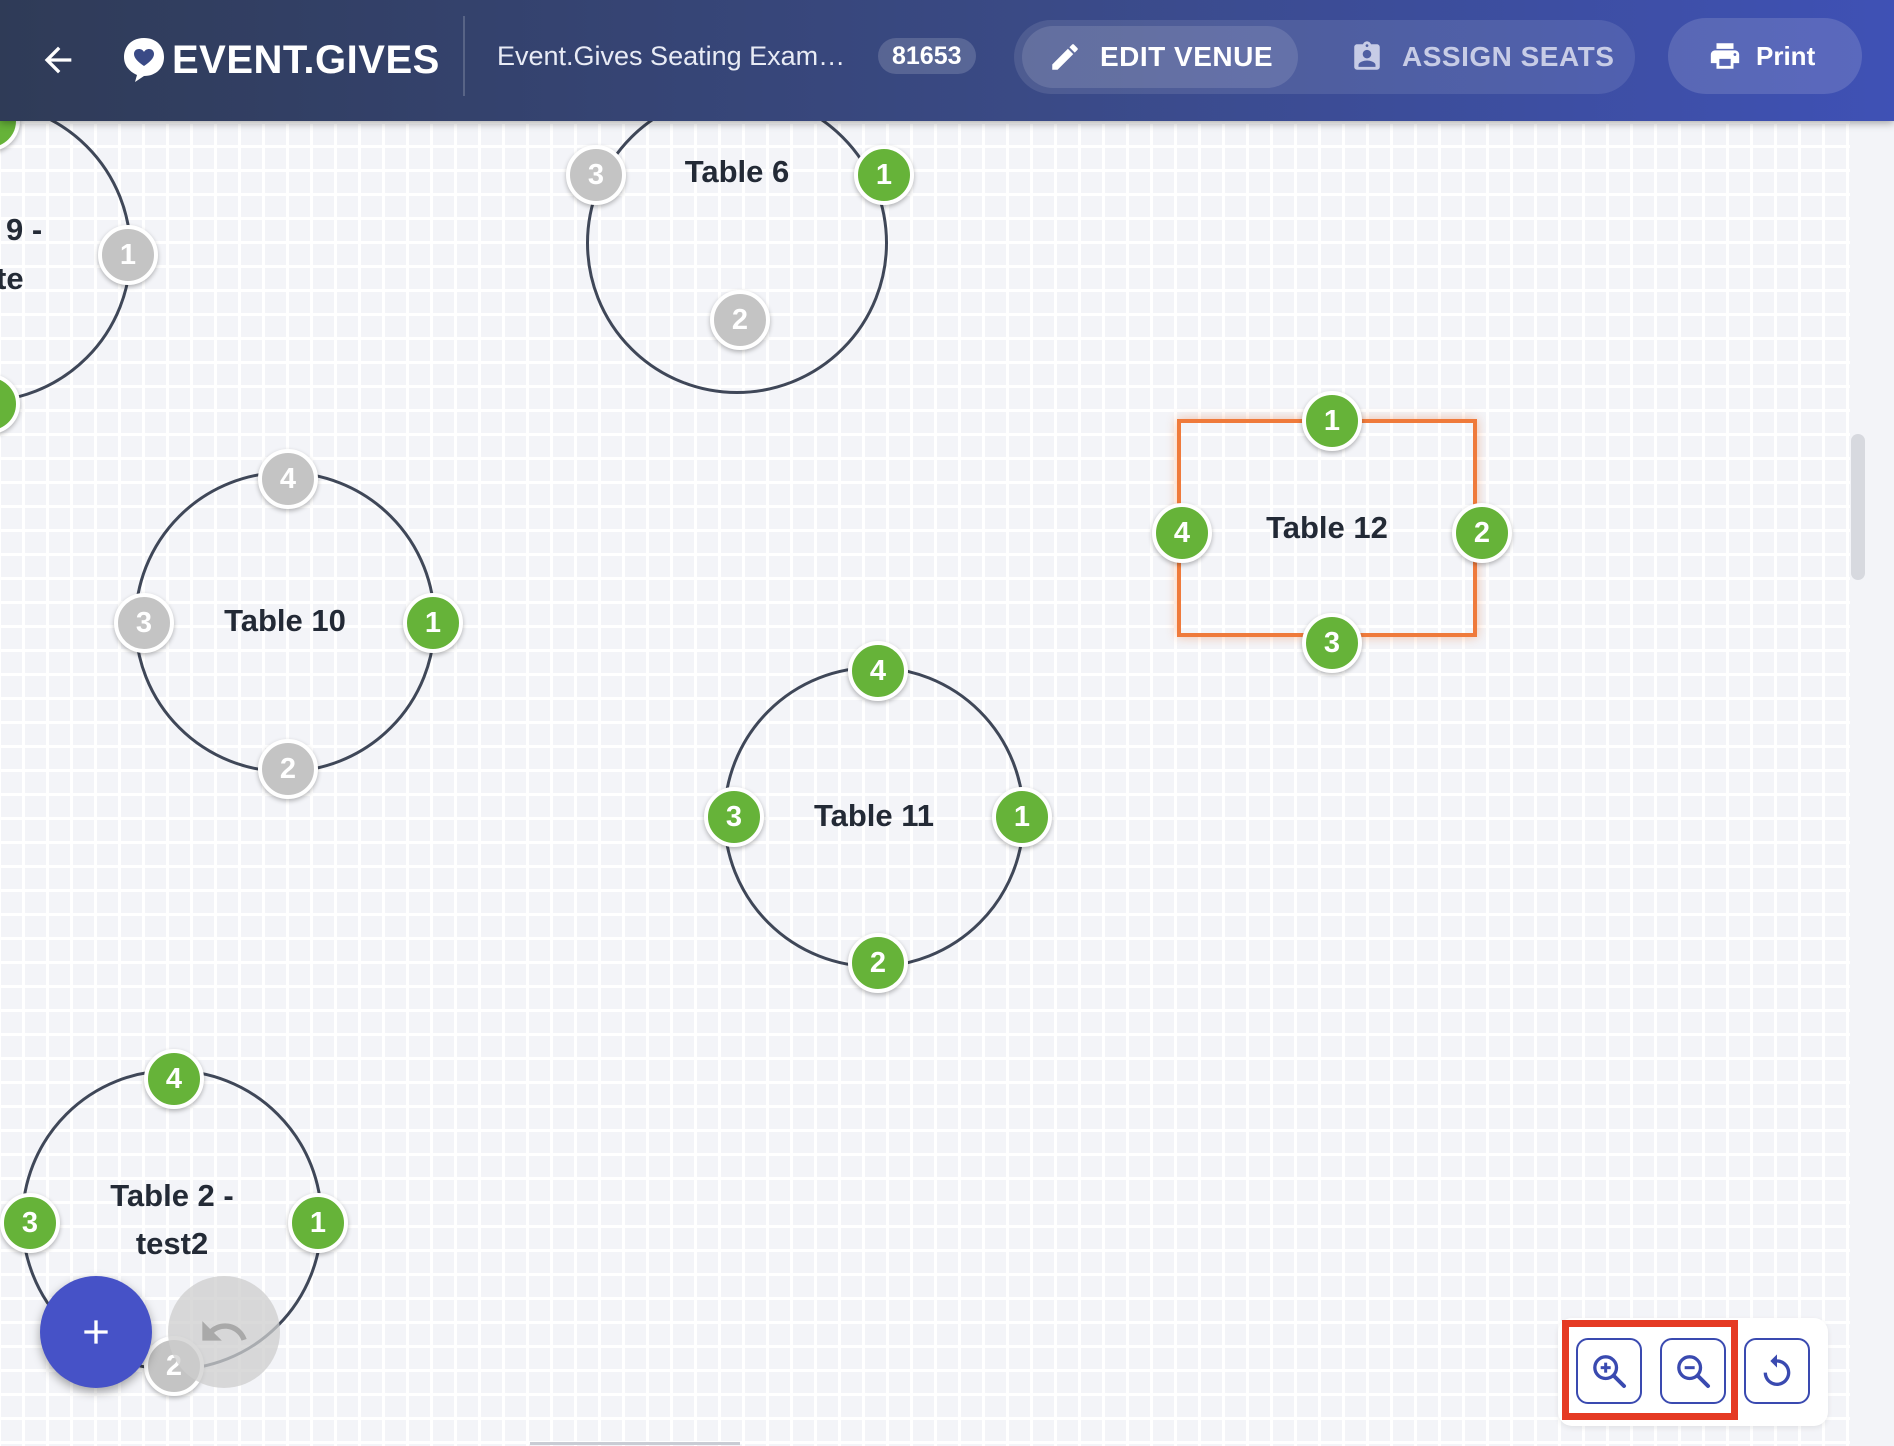  I want to click on printer-icon, so click(1725, 56).